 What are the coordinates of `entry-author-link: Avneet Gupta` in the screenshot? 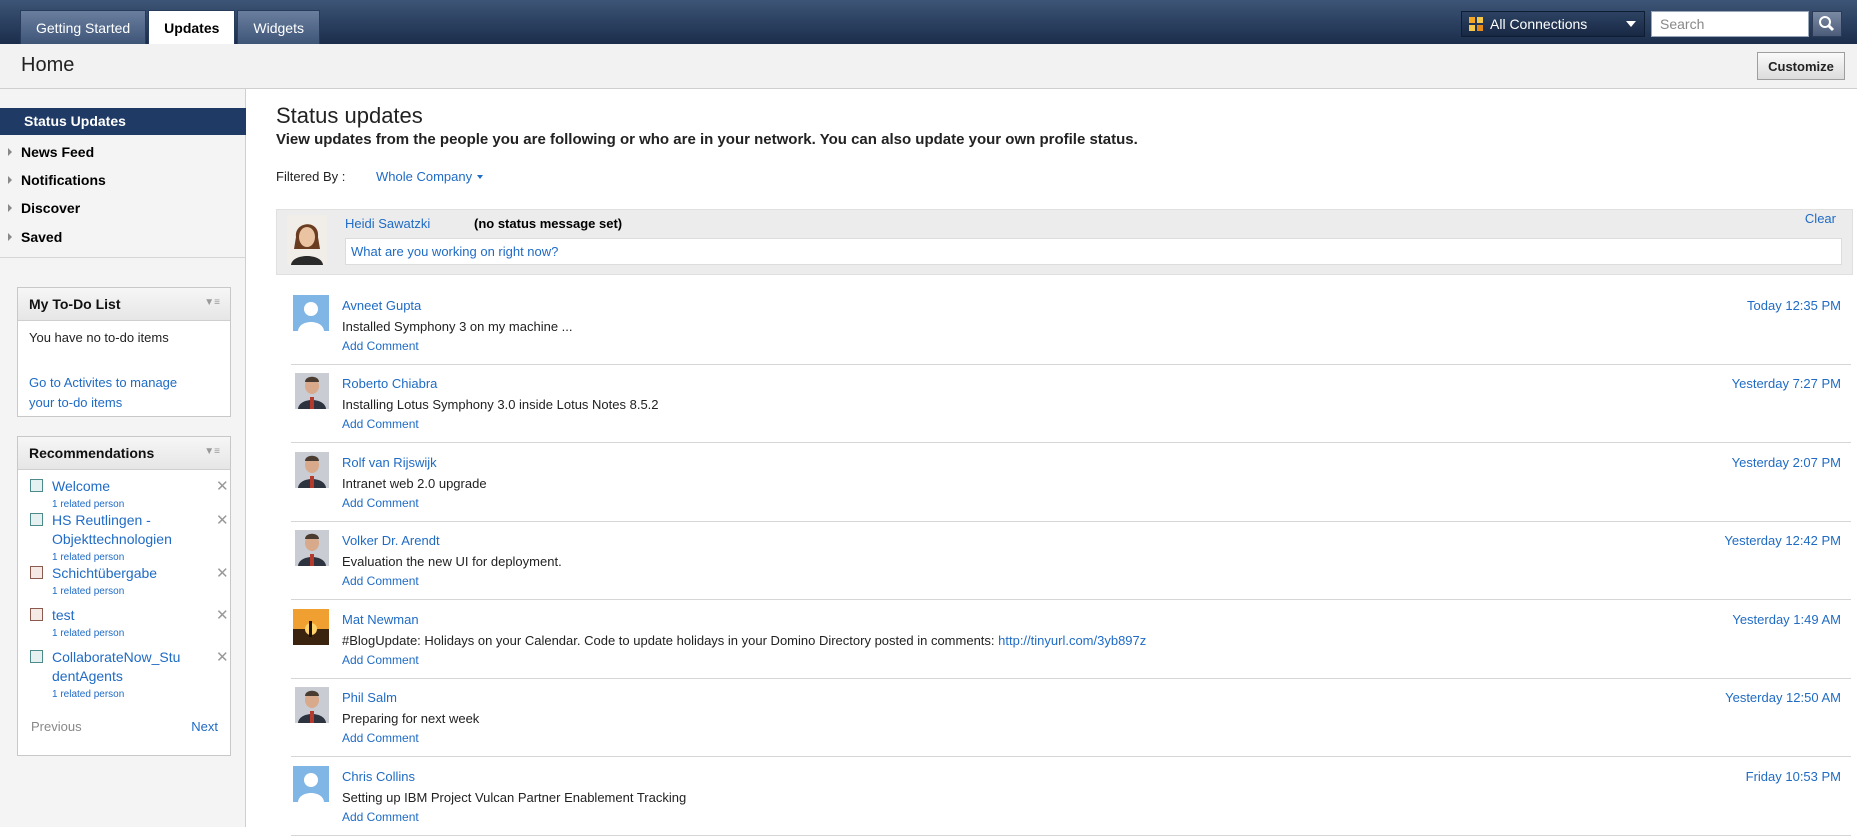 It's located at (381, 305).